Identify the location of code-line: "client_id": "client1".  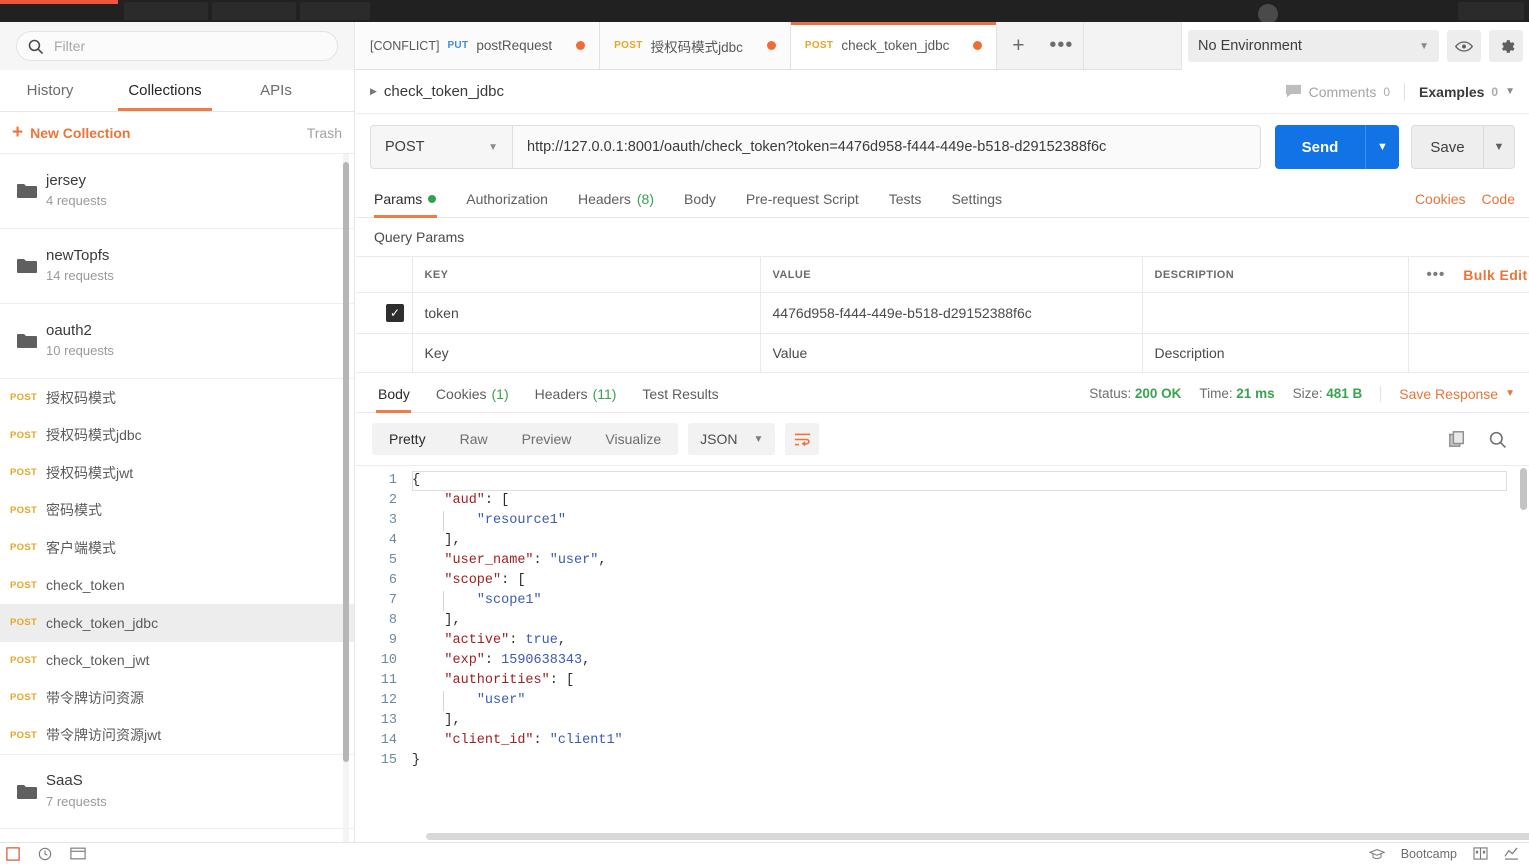
(970, 741).